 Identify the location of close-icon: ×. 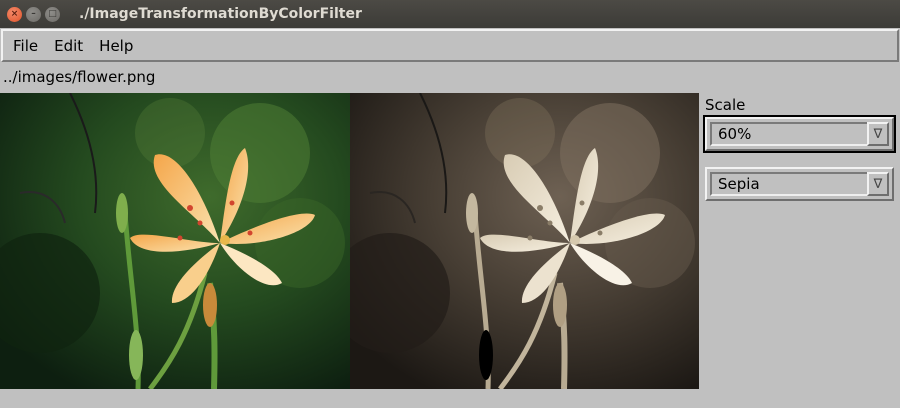
(14, 14).